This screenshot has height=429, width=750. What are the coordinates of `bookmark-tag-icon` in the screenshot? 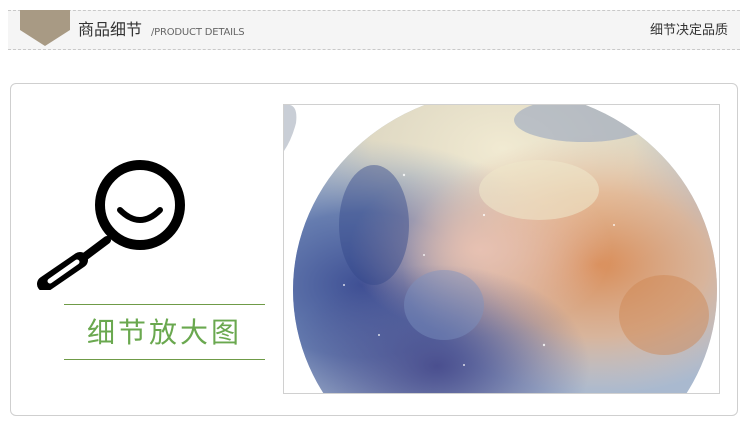 It's located at (45, 28).